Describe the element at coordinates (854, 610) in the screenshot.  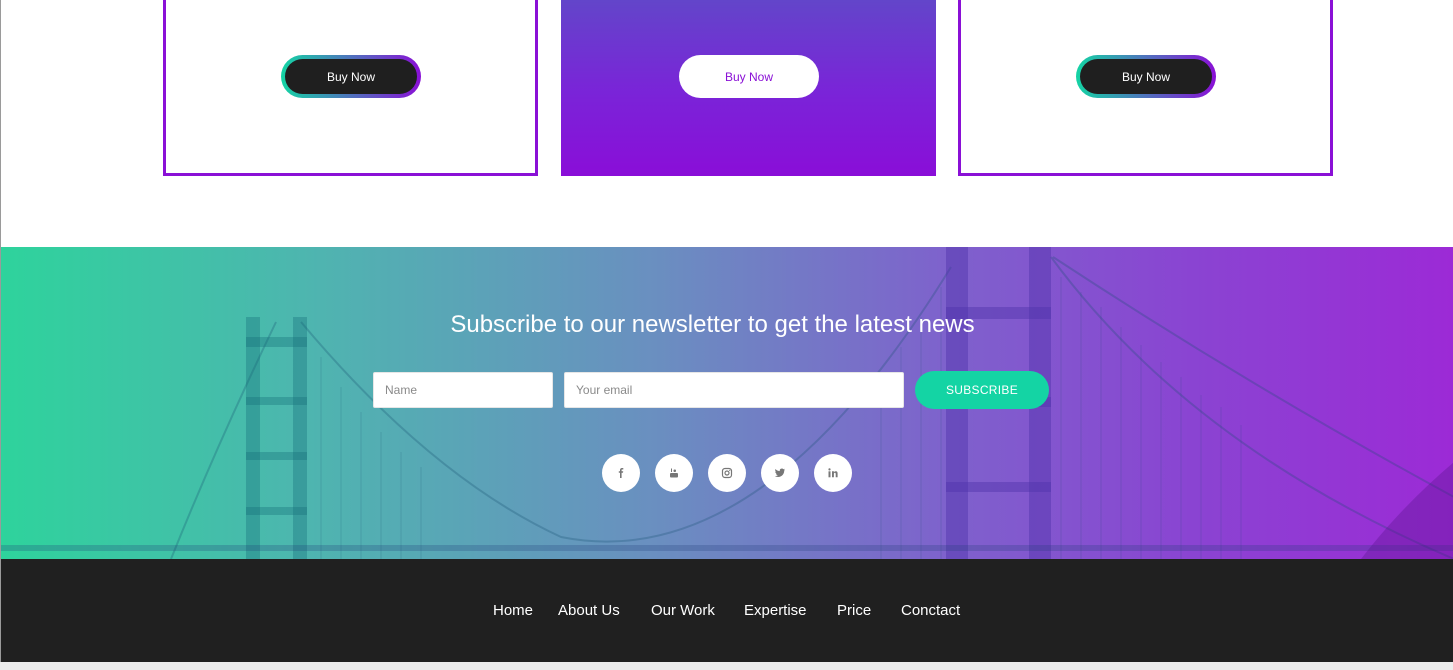
I see `footer-link-price: Price` at that location.